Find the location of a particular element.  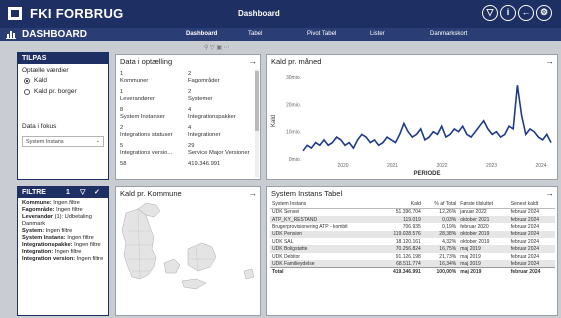

filter-item: Integrationspakke: Ingen filtre is located at coordinates (63, 245).